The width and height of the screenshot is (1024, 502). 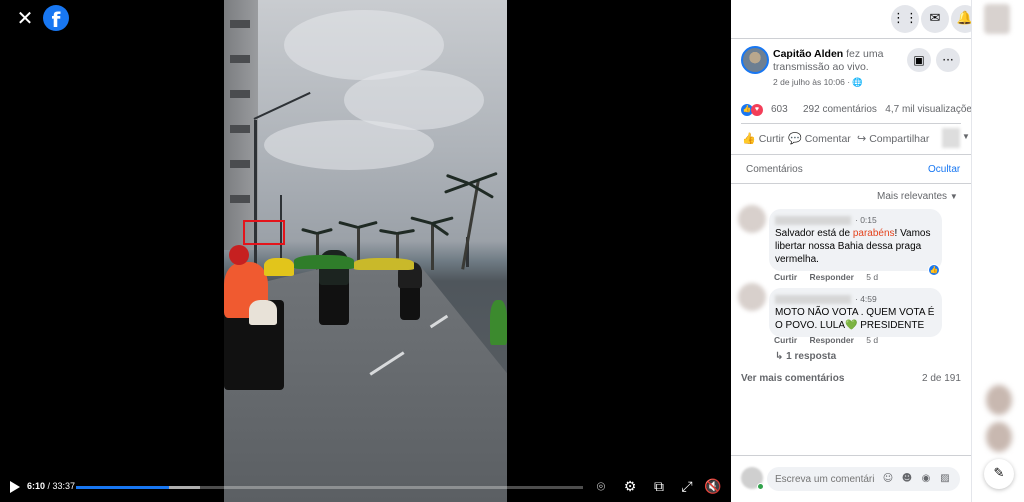 What do you see at coordinates (805, 356) in the screenshot?
I see `view-replies-link: ↳ 1 resposta` at bounding box center [805, 356].